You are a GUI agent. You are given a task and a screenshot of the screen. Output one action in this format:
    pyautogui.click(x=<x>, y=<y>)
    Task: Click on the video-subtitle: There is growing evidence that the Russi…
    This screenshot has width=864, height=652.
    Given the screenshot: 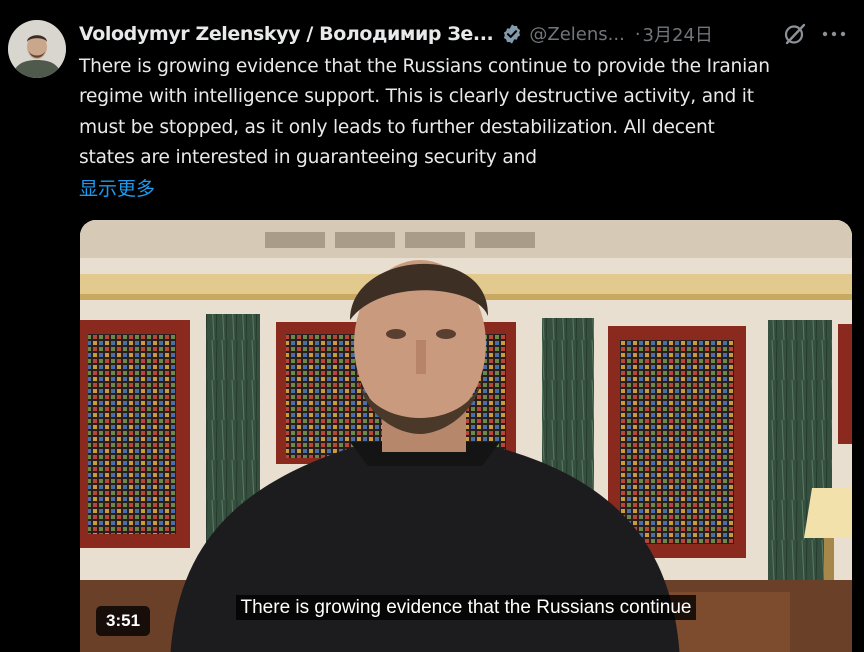 What is the action you would take?
    pyautogui.click(x=466, y=607)
    